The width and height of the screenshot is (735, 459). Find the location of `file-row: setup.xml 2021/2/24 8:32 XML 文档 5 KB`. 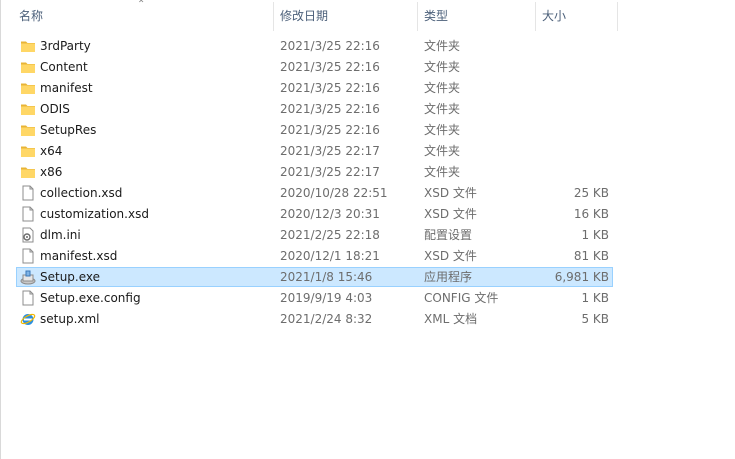

file-row: setup.xml 2021/2/24 8:32 XML 文档 5 KB is located at coordinates (314, 319).